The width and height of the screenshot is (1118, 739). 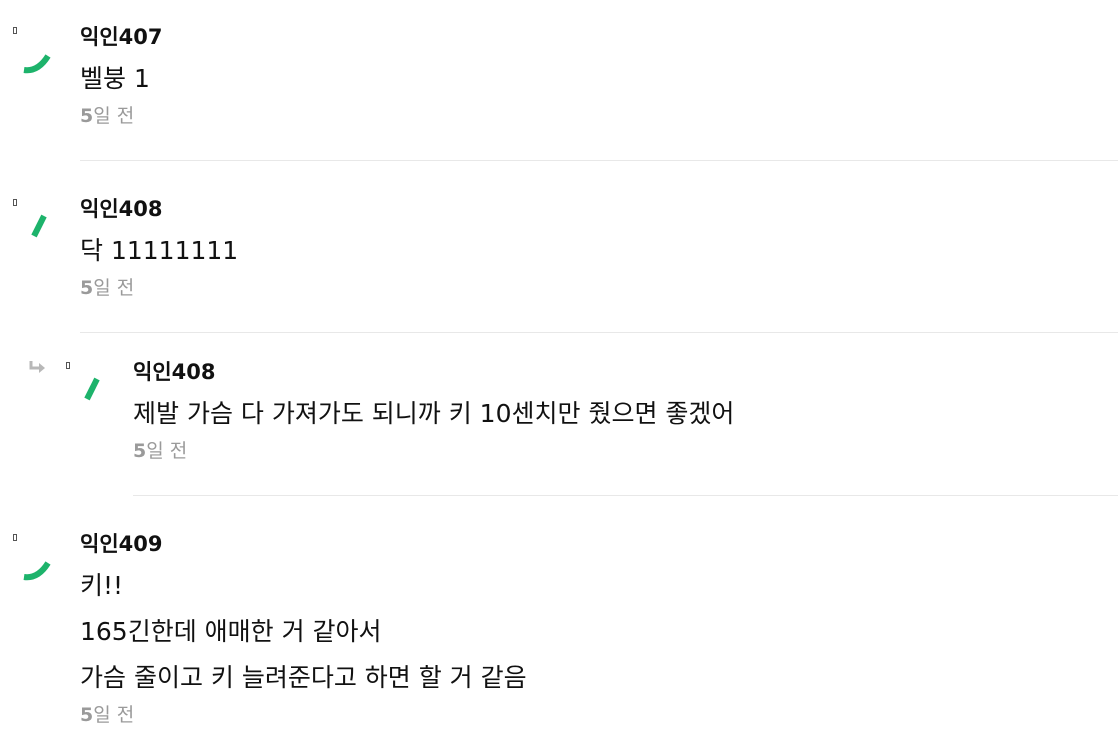 I want to click on comment-body: 익인407 벨붕 1 5일 전, so click(x=599, y=76).